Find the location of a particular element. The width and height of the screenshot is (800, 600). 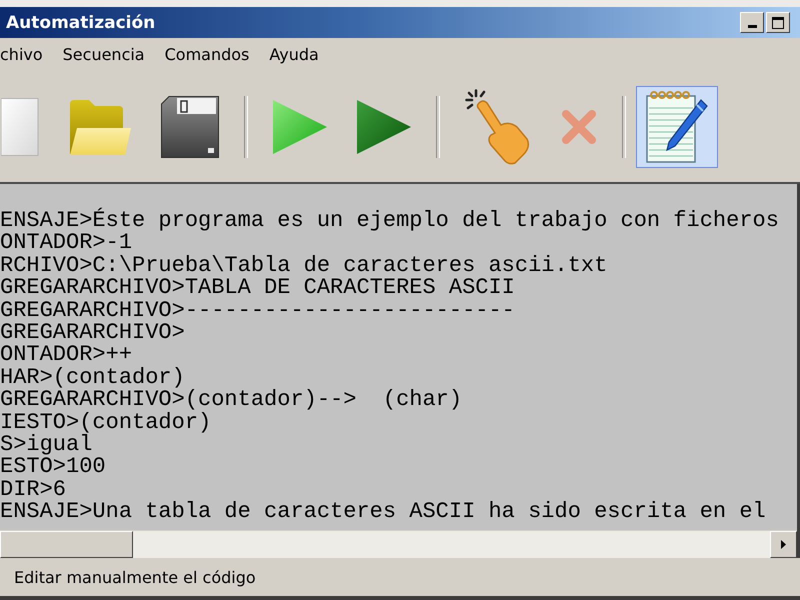

minimize-icon is located at coordinates (752, 26).